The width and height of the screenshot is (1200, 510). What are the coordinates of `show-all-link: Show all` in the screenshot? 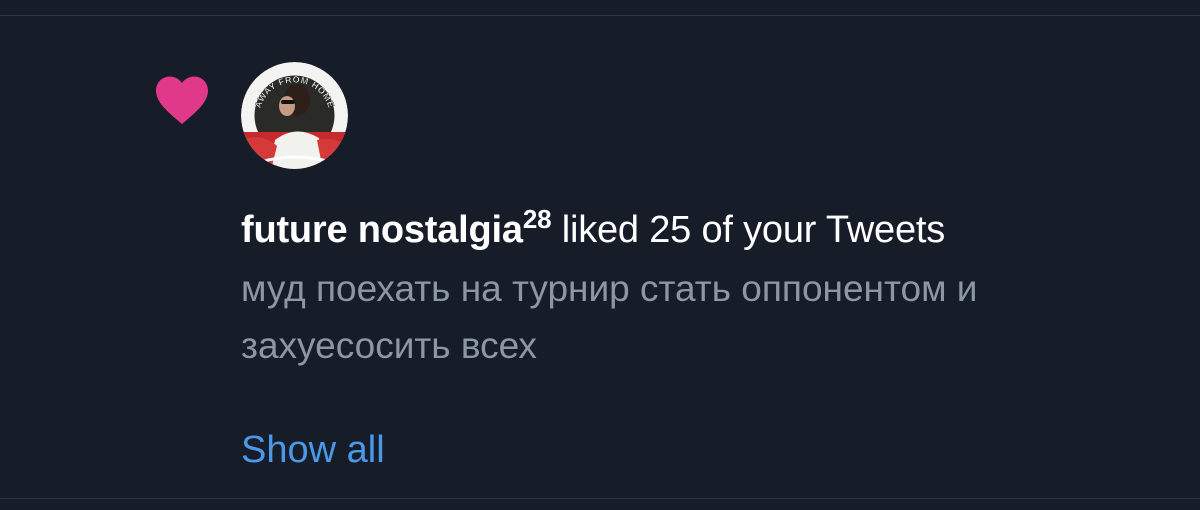 It's located at (313, 450).